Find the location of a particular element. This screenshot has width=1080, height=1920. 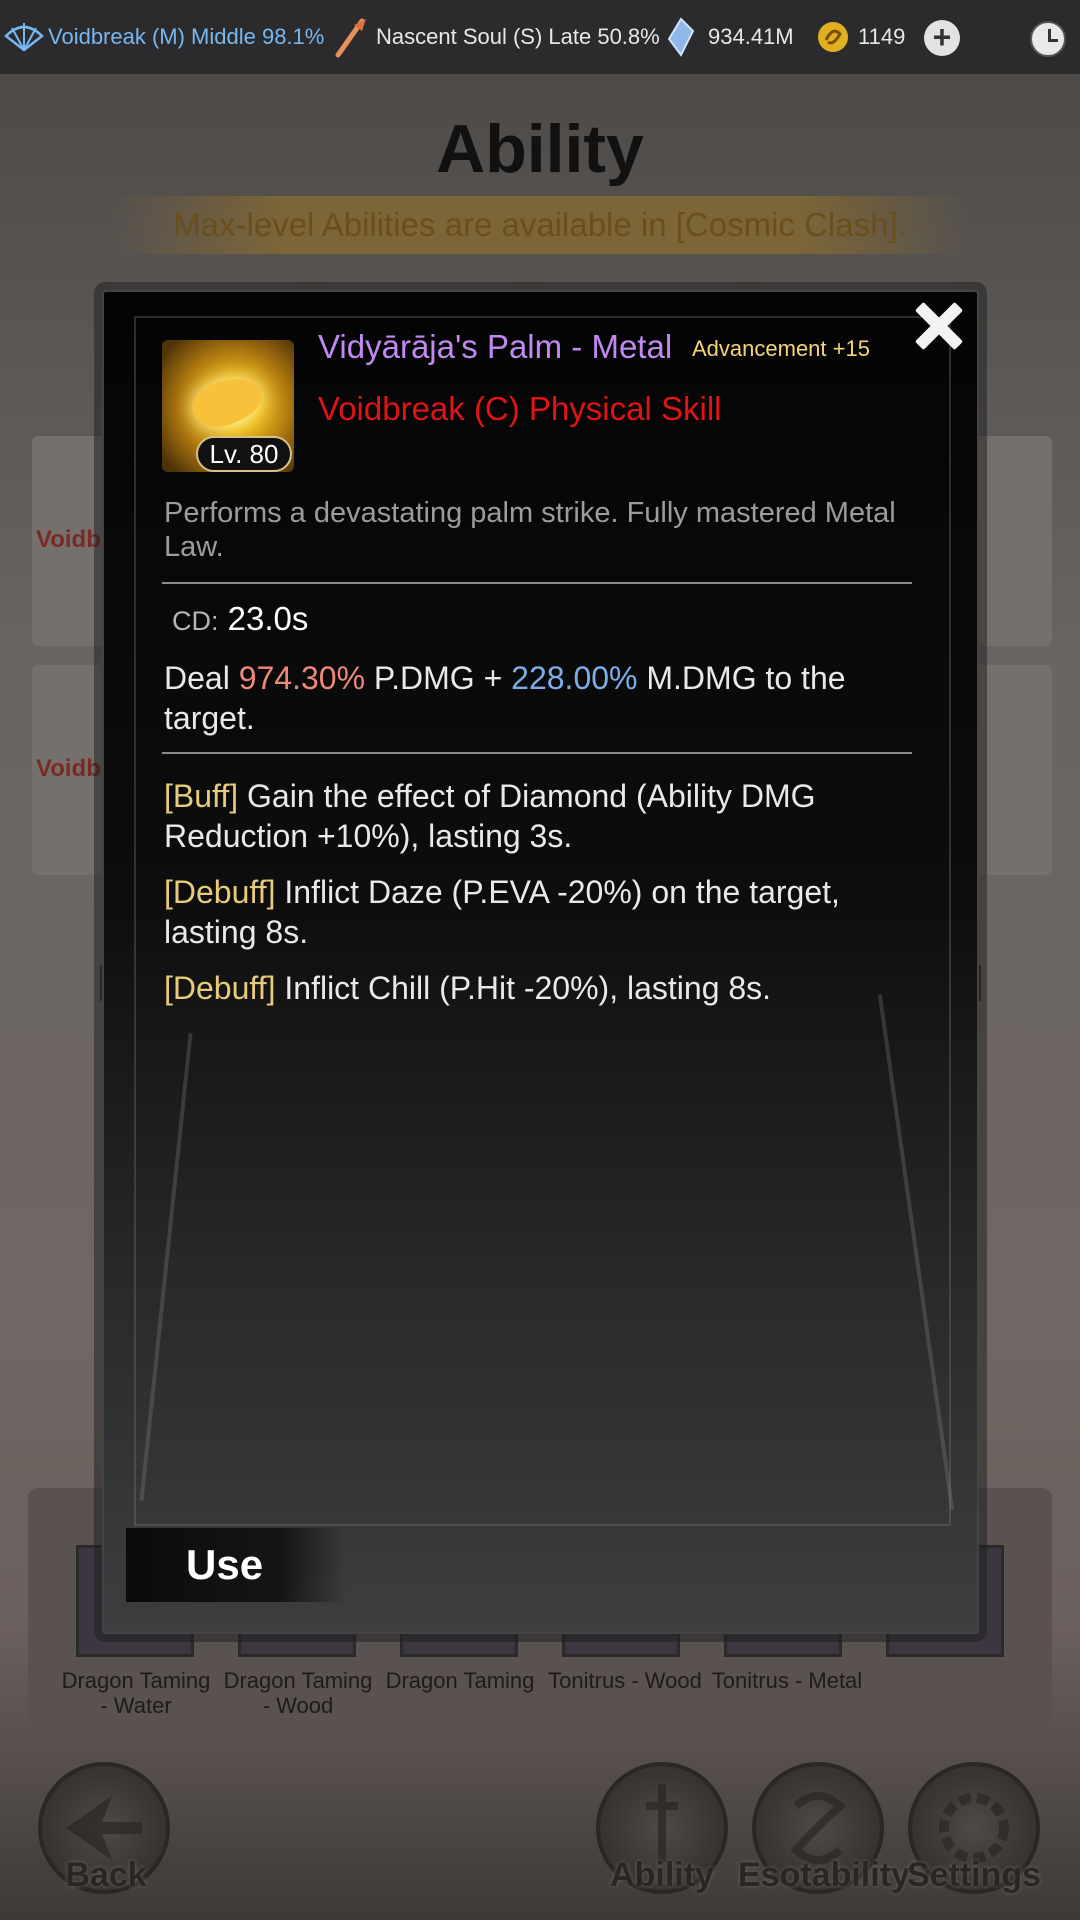

pdmg-value: 974.30% is located at coordinates (302, 678).